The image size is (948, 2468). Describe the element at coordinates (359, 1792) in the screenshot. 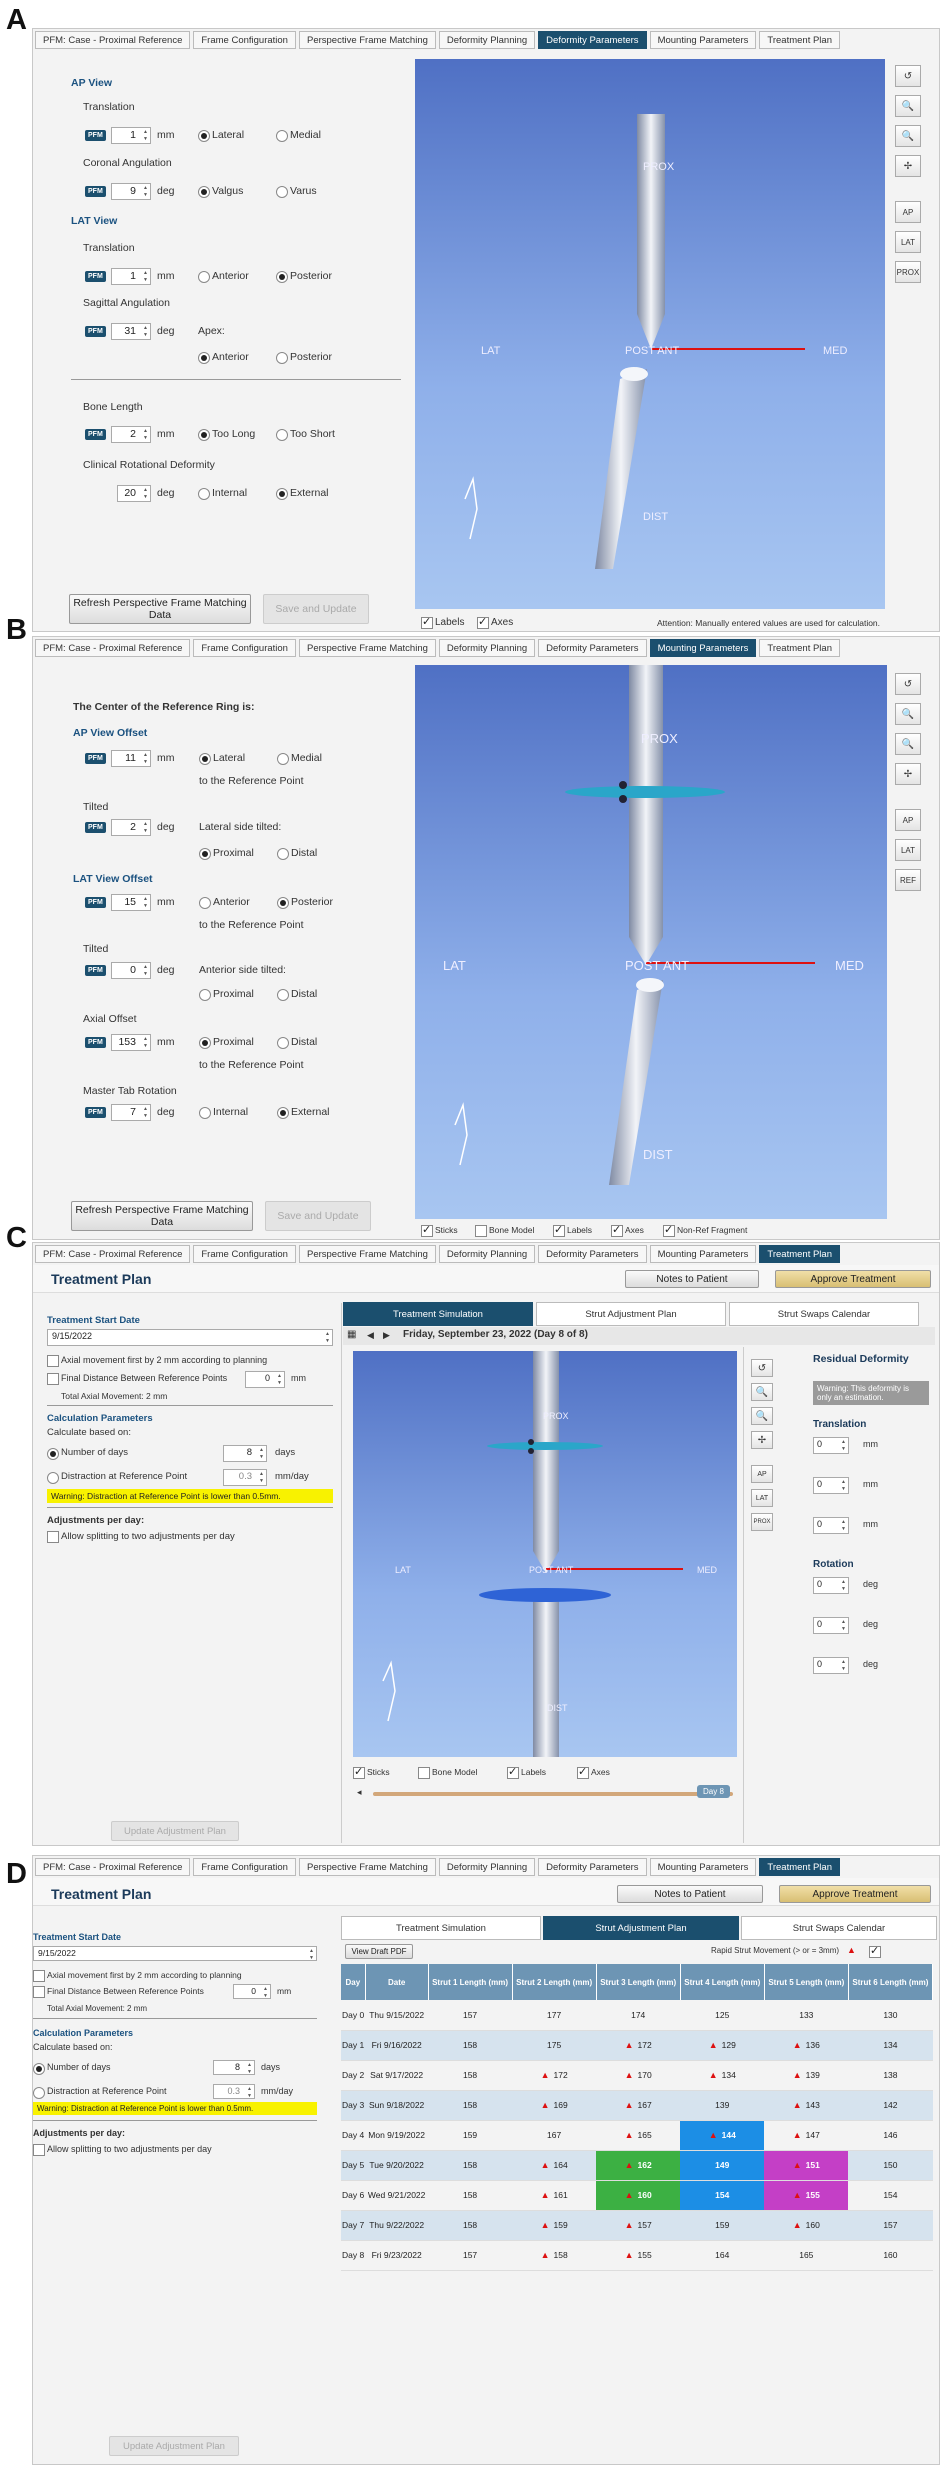

I see `slider-prev-icon: ◂` at that location.